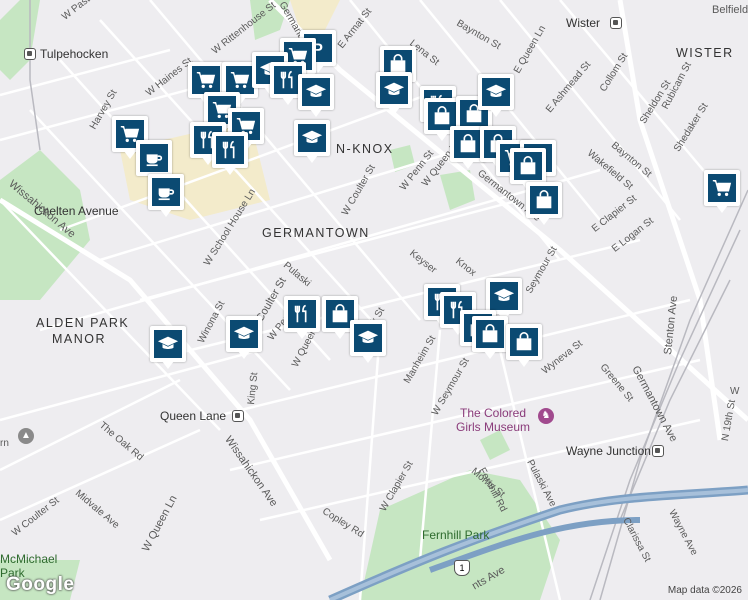 This screenshot has width=748, height=600. I want to click on street-label-rn-partial: rn, so click(4, 443).